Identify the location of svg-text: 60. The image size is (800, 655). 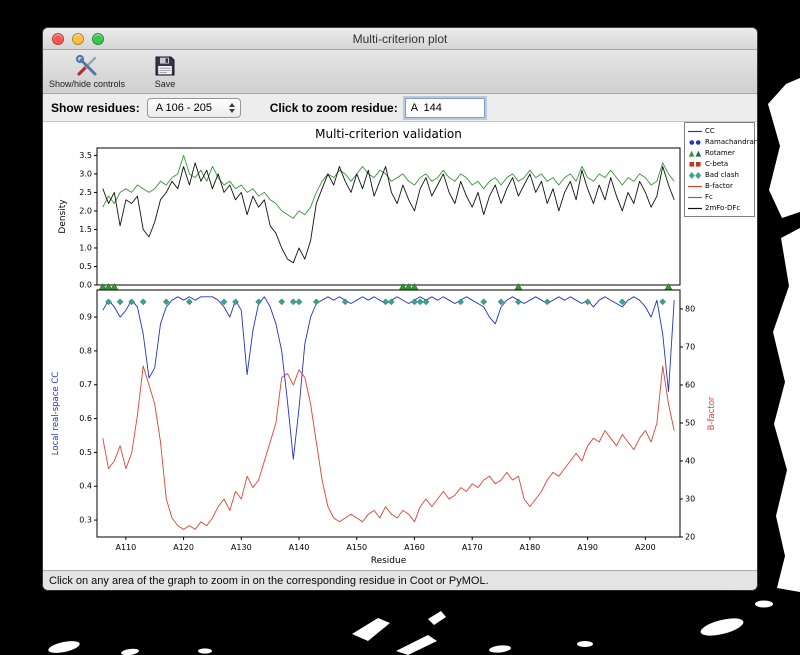
(690, 385).